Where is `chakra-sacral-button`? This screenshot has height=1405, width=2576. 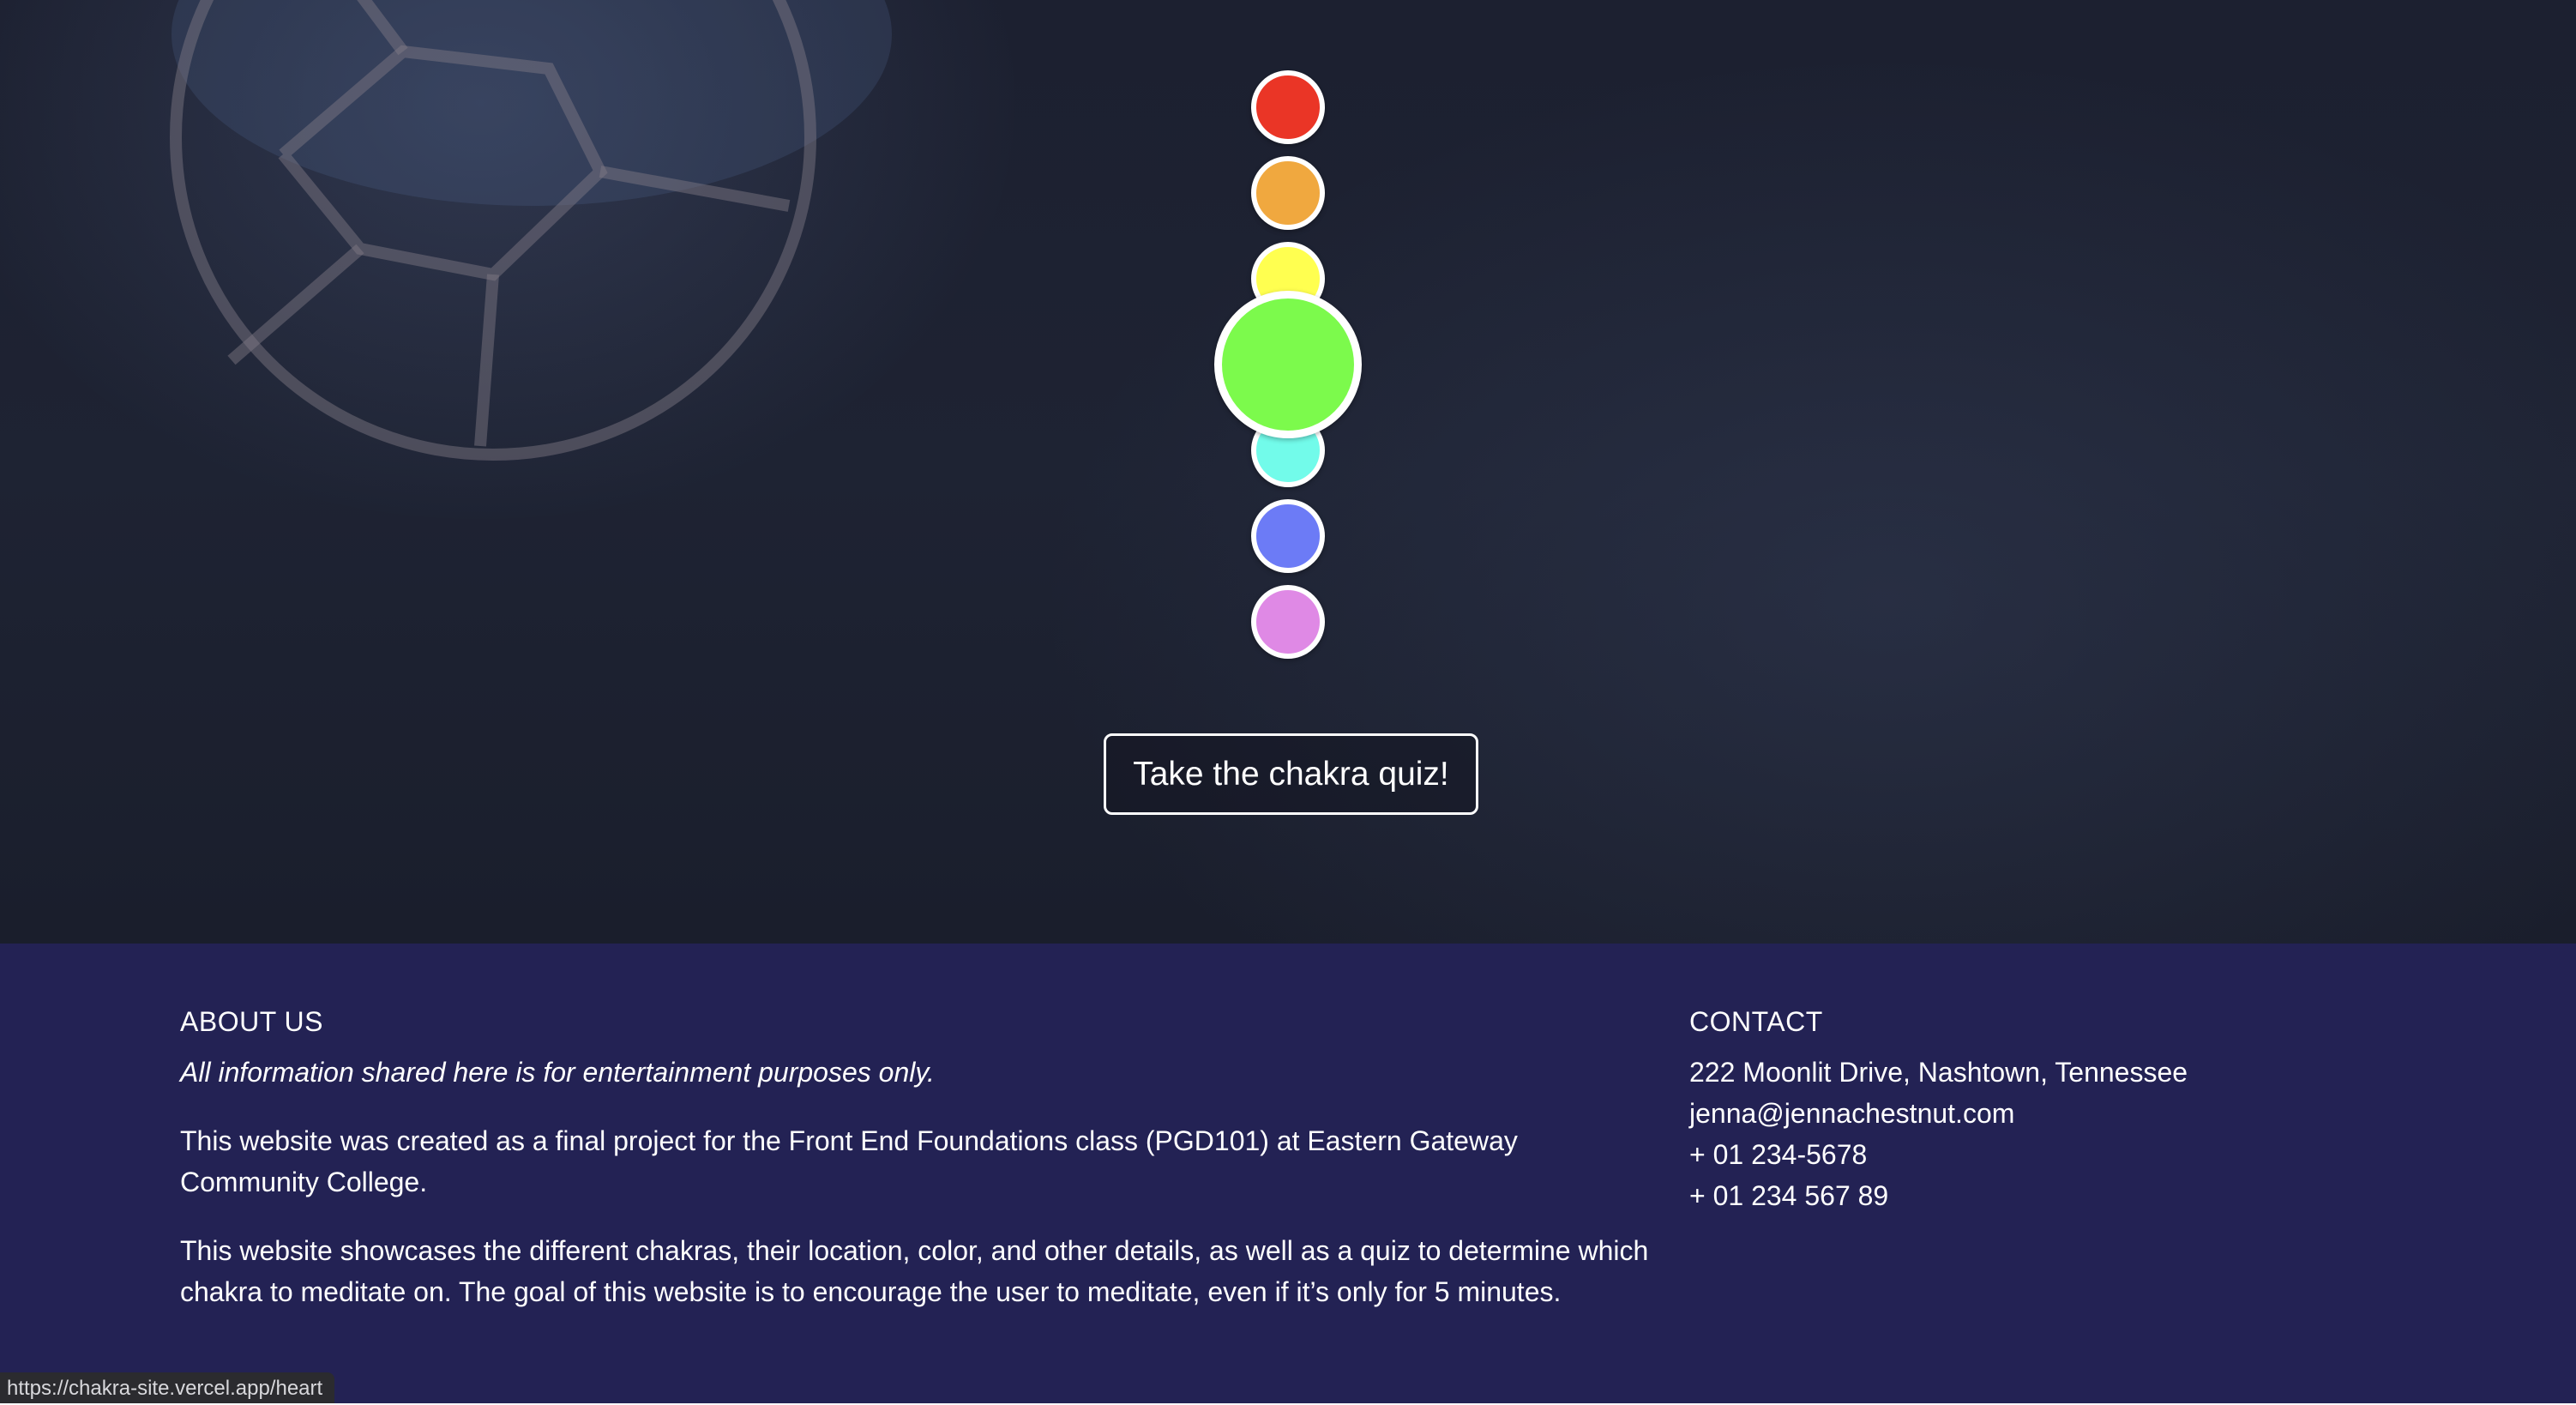 chakra-sacral-button is located at coordinates (1288, 193).